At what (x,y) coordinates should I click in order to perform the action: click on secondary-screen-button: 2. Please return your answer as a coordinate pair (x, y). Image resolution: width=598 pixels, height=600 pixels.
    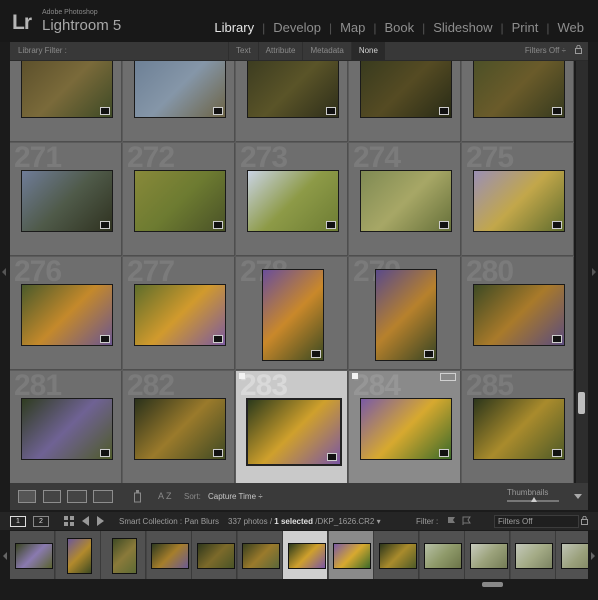
    Looking at the image, I should click on (41, 521).